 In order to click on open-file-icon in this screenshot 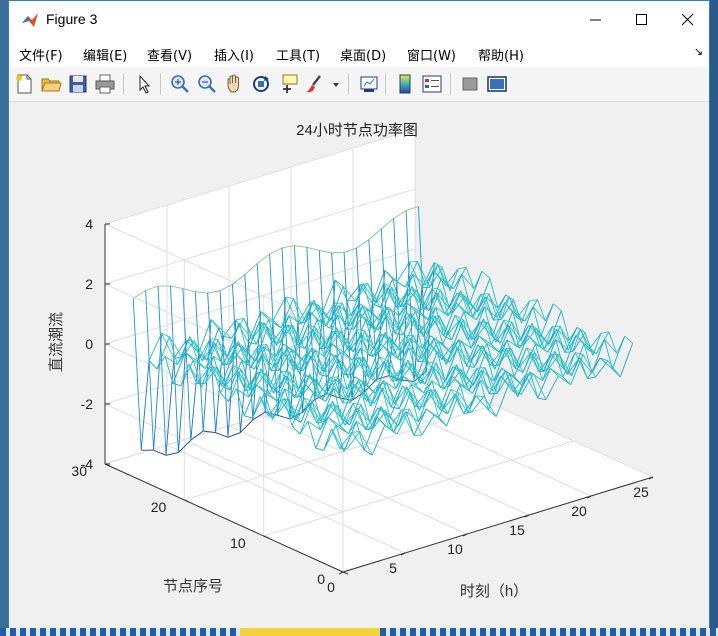, I will do `click(51, 84)`.